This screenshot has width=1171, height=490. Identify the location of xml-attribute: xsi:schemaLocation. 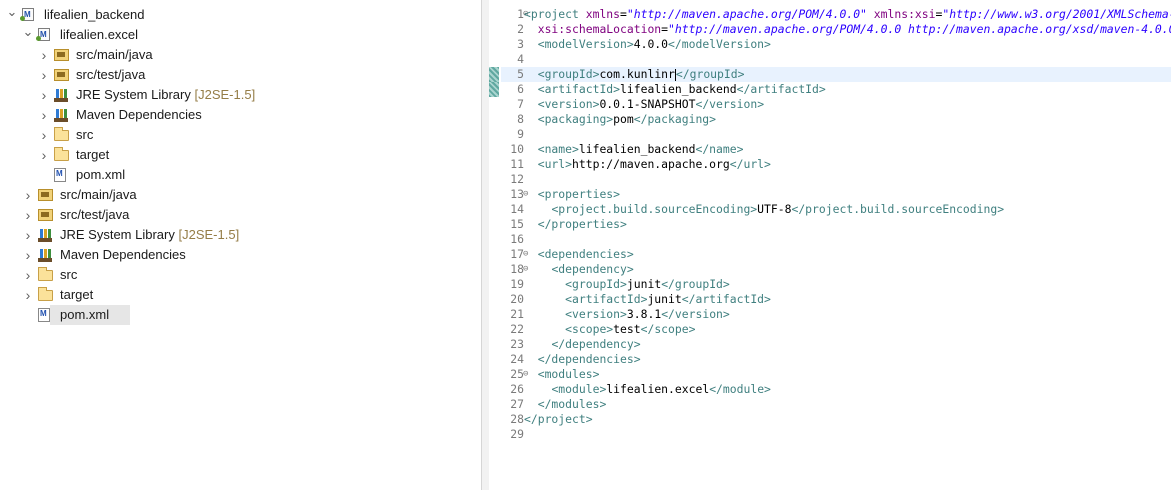
(599, 29).